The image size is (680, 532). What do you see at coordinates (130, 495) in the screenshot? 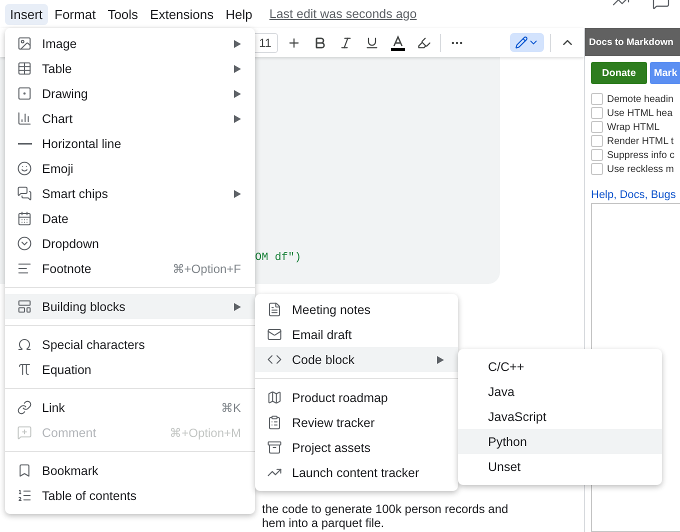
I see `menu-item: Table of contents` at bounding box center [130, 495].